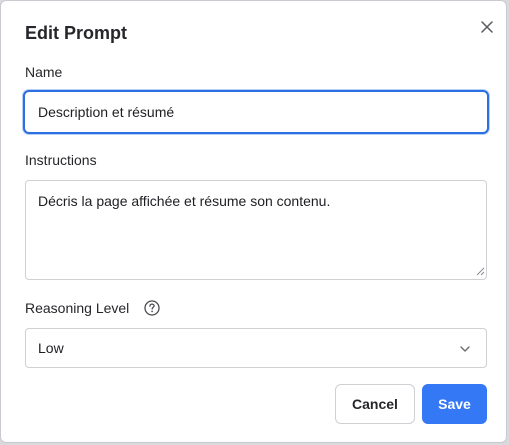 This screenshot has height=445, width=509. Describe the element at coordinates (480, 271) in the screenshot. I see `resize-grip-icon` at that location.